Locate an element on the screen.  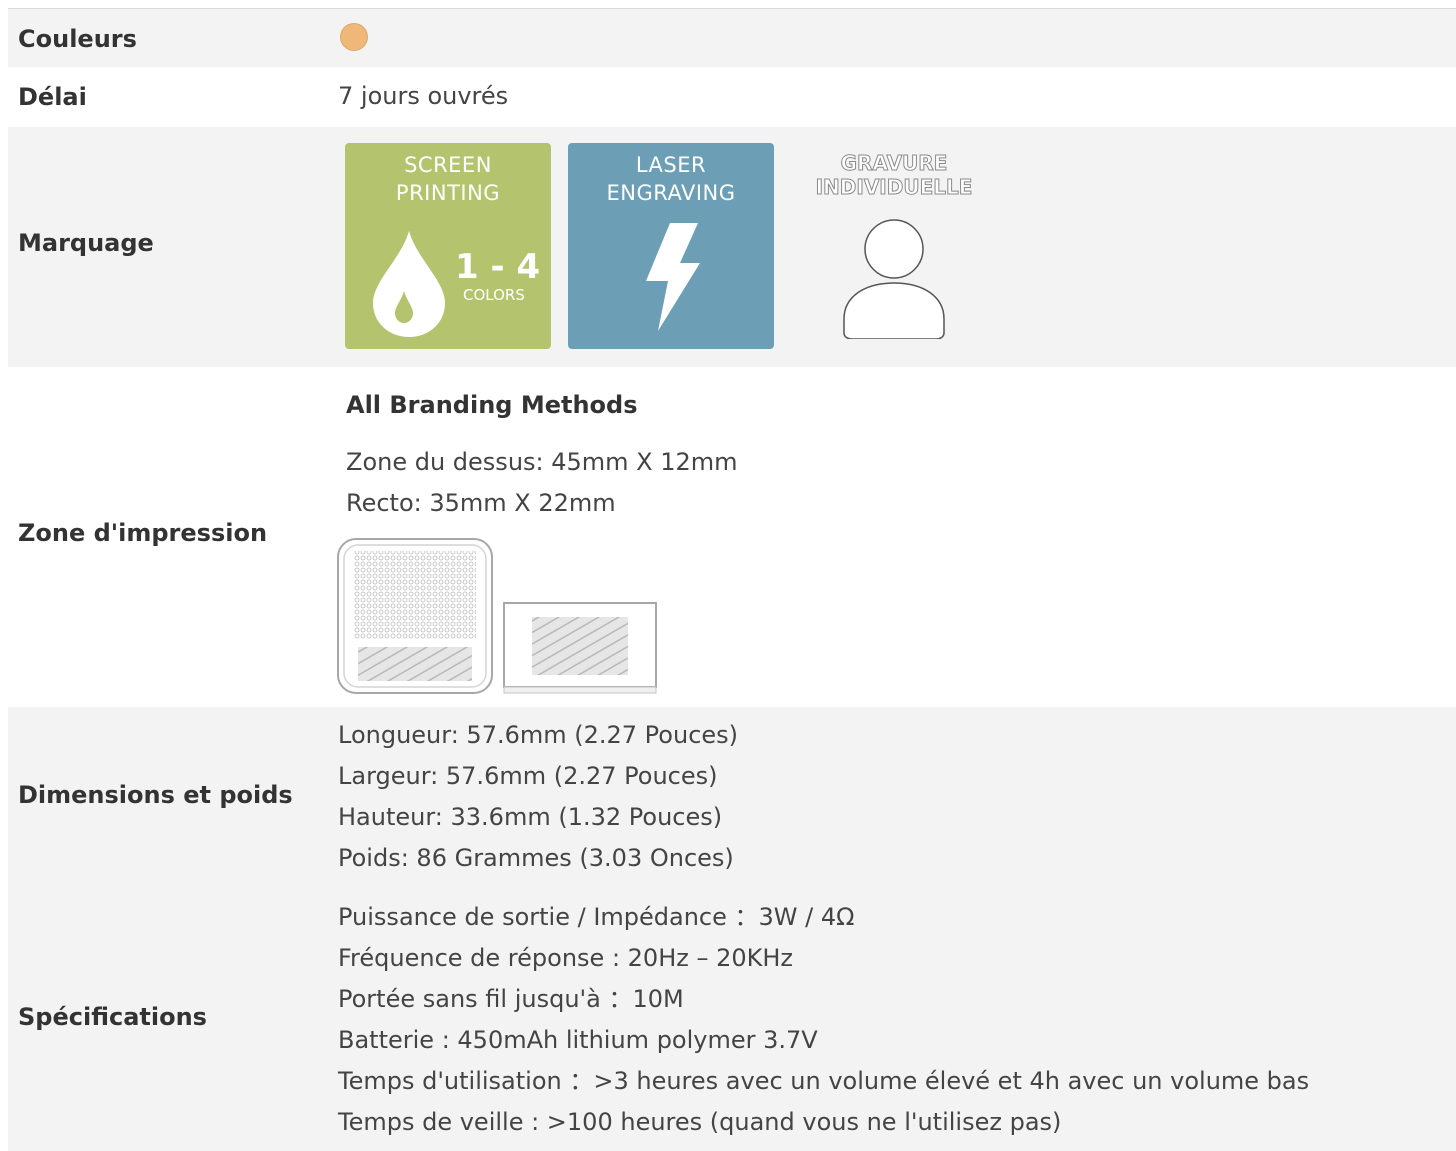
screen-printing-title-2: PRINTING is located at coordinates (448, 193).